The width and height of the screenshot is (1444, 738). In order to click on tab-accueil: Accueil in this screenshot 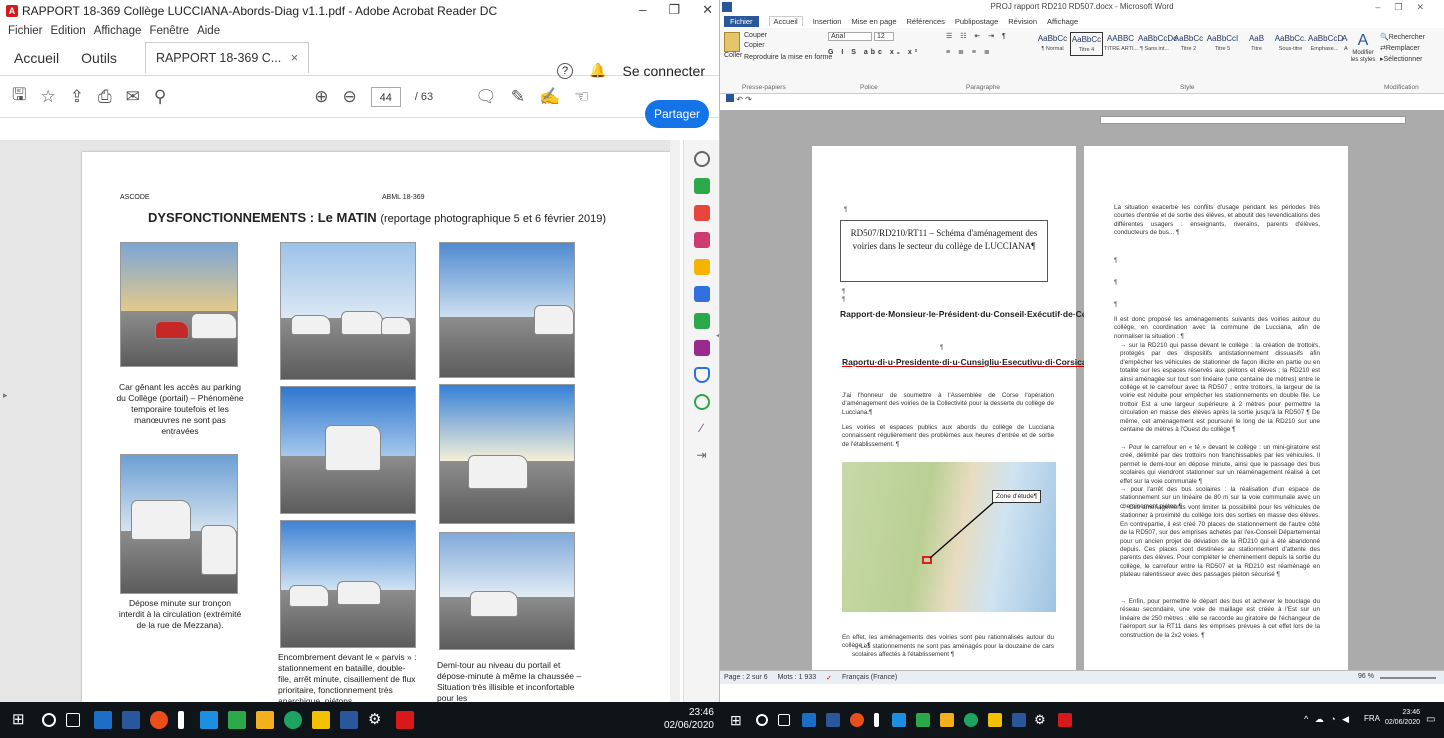, I will do `click(36, 58)`.